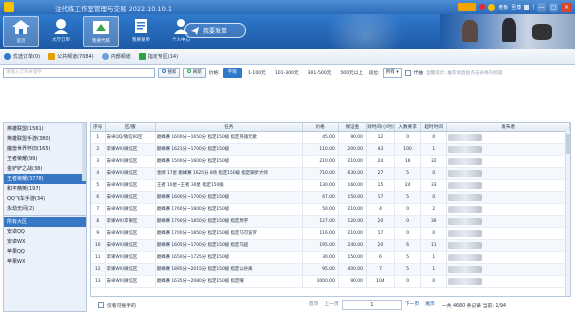  I want to click on first-page-button: 首页, so click(314, 305).